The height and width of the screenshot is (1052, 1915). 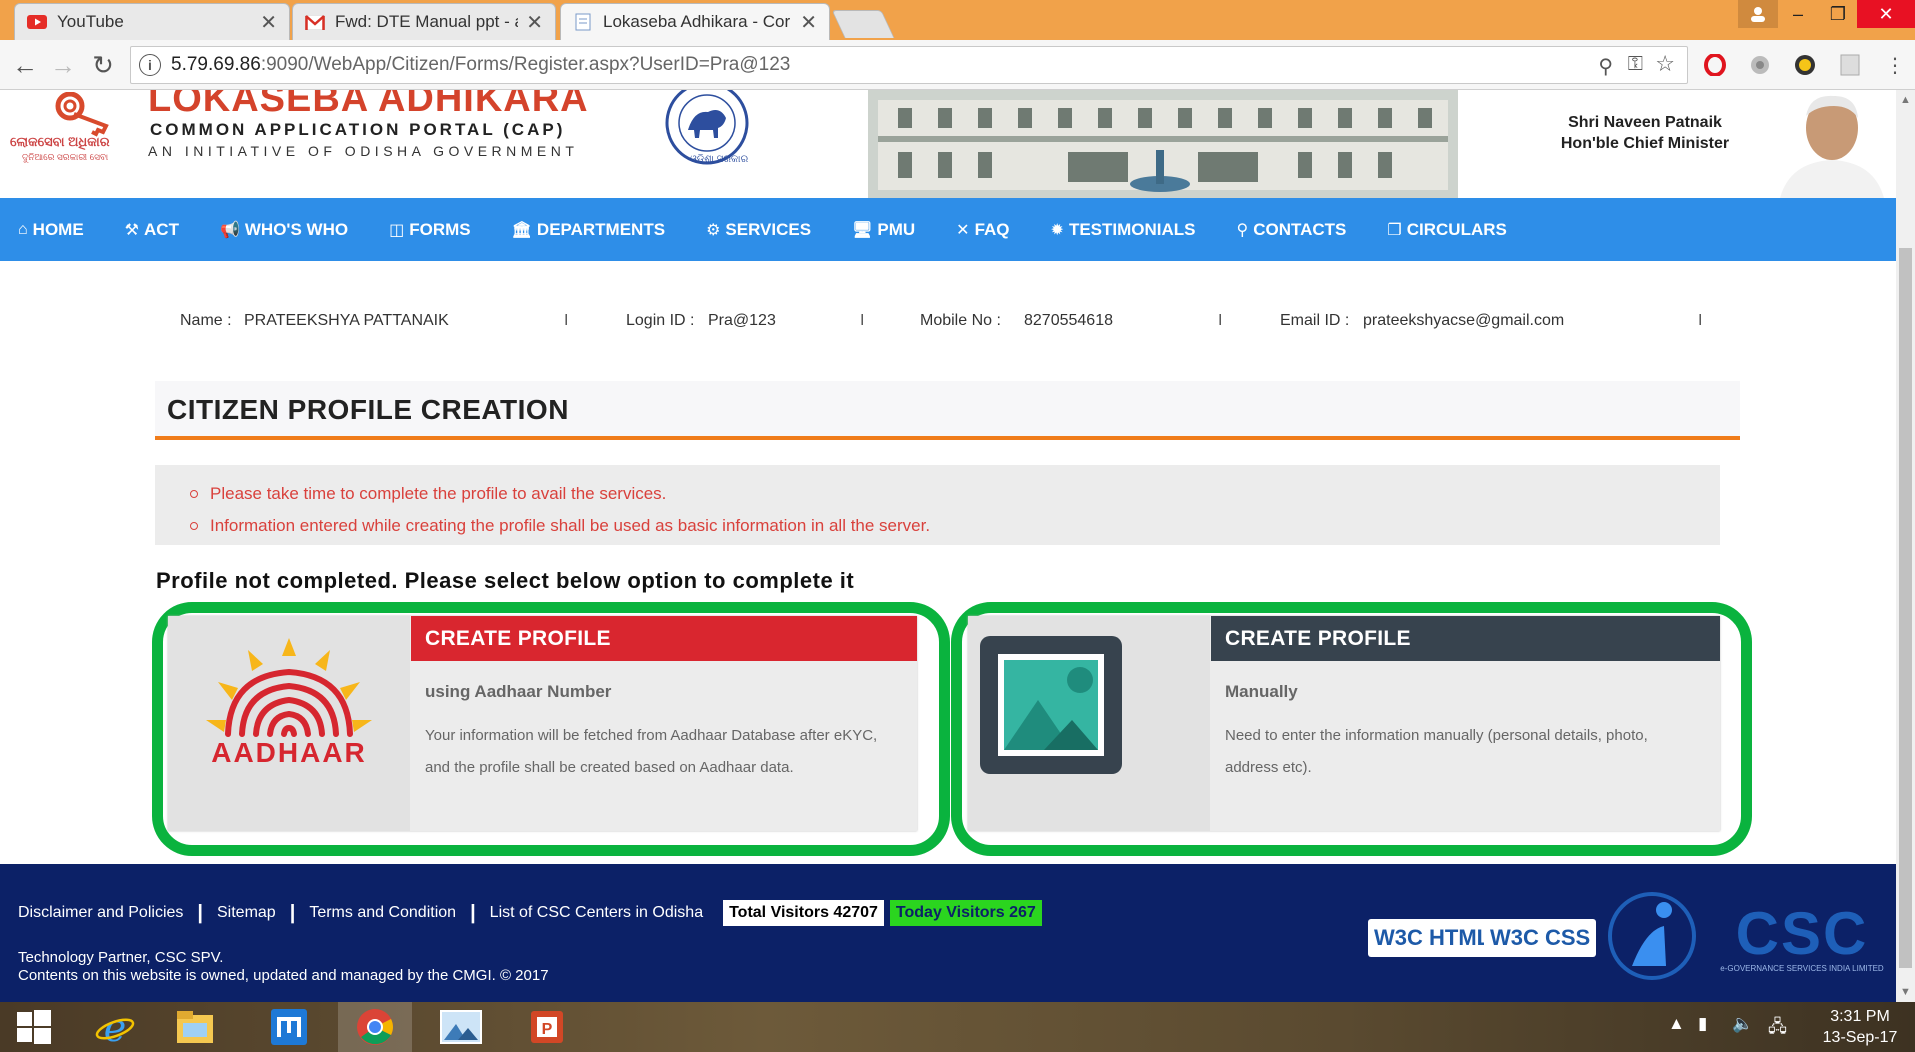 I want to click on gavel-icon: ⚒, so click(x=132, y=230).